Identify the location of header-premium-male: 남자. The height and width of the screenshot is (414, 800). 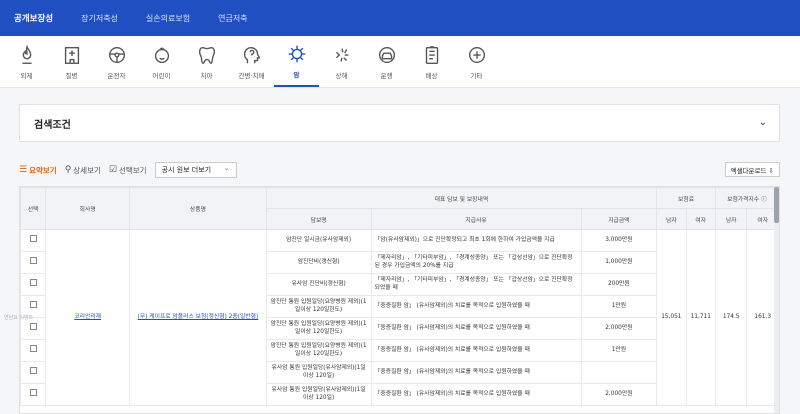
(671, 219).